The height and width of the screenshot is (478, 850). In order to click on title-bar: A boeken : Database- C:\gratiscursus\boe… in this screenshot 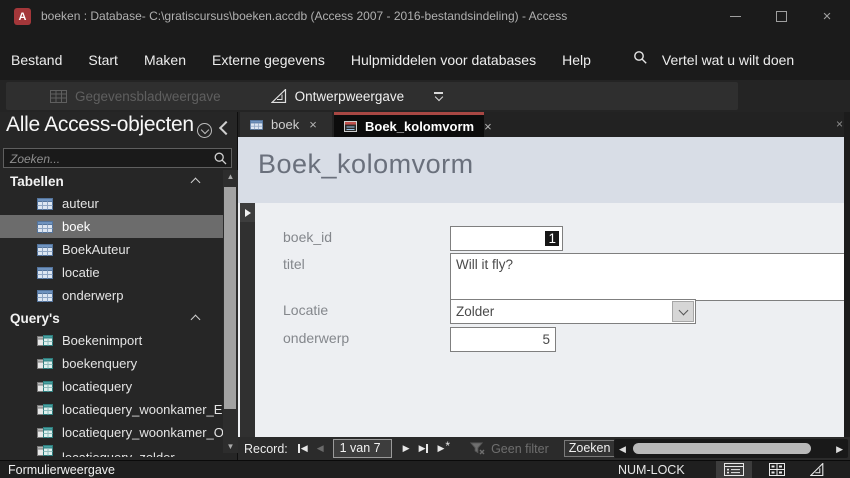, I will do `click(425, 16)`.